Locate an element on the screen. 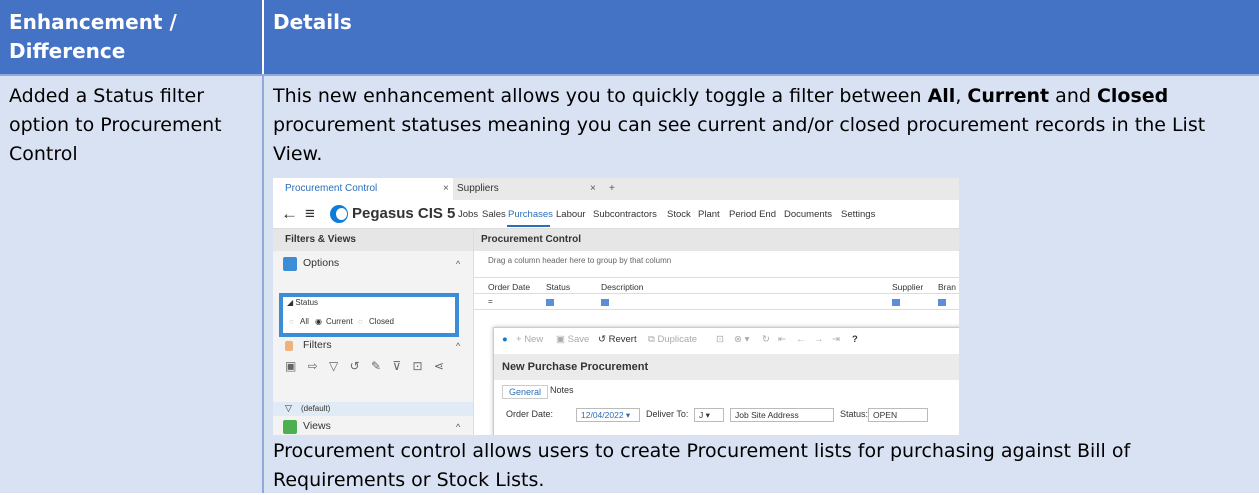  order-date-field: 12/04/2022 ▾ is located at coordinates (608, 415).